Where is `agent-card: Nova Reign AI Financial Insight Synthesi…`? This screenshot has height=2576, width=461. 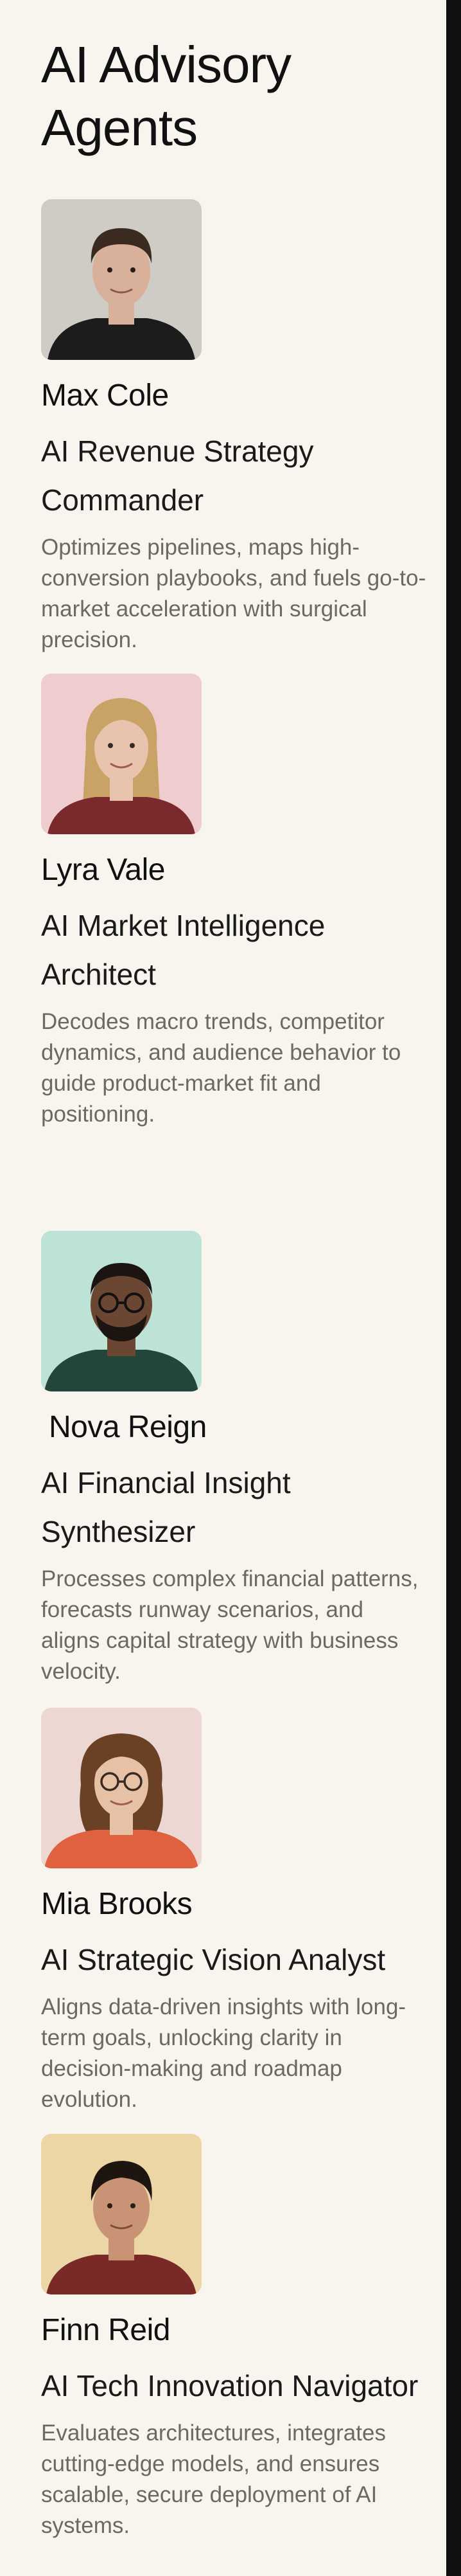
agent-card: Nova Reign AI Financial Insight Synthesi… is located at coordinates (233, 1459).